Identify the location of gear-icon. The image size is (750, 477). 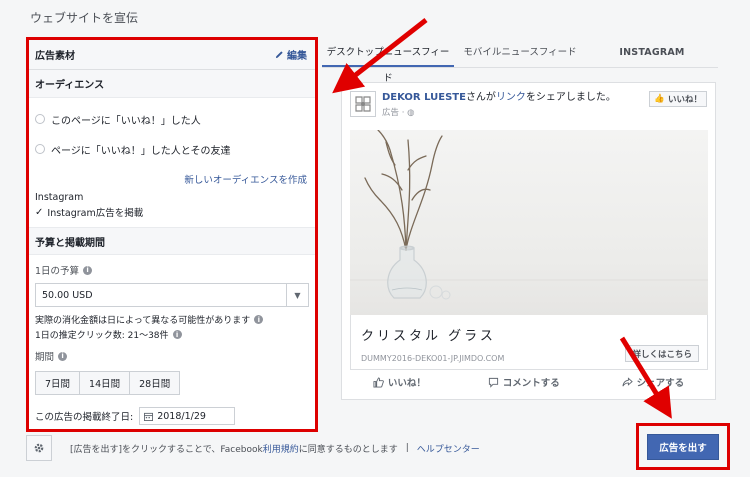
(39, 448).